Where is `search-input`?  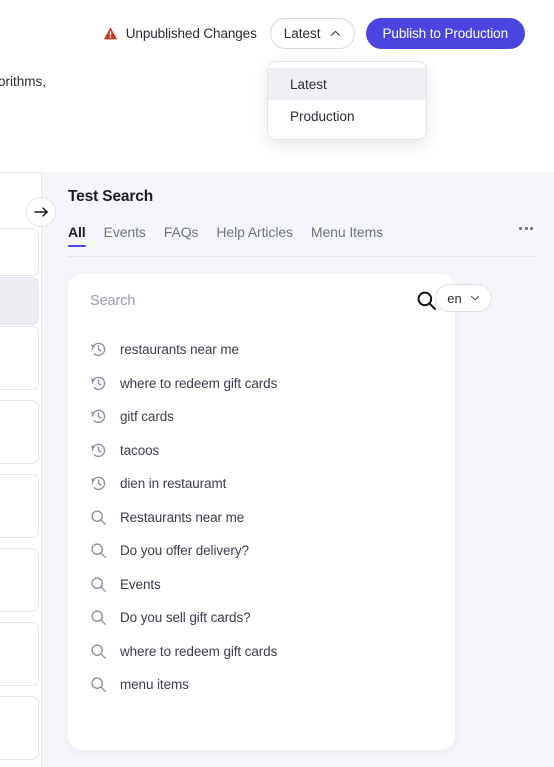 search-input is located at coordinates (253, 300).